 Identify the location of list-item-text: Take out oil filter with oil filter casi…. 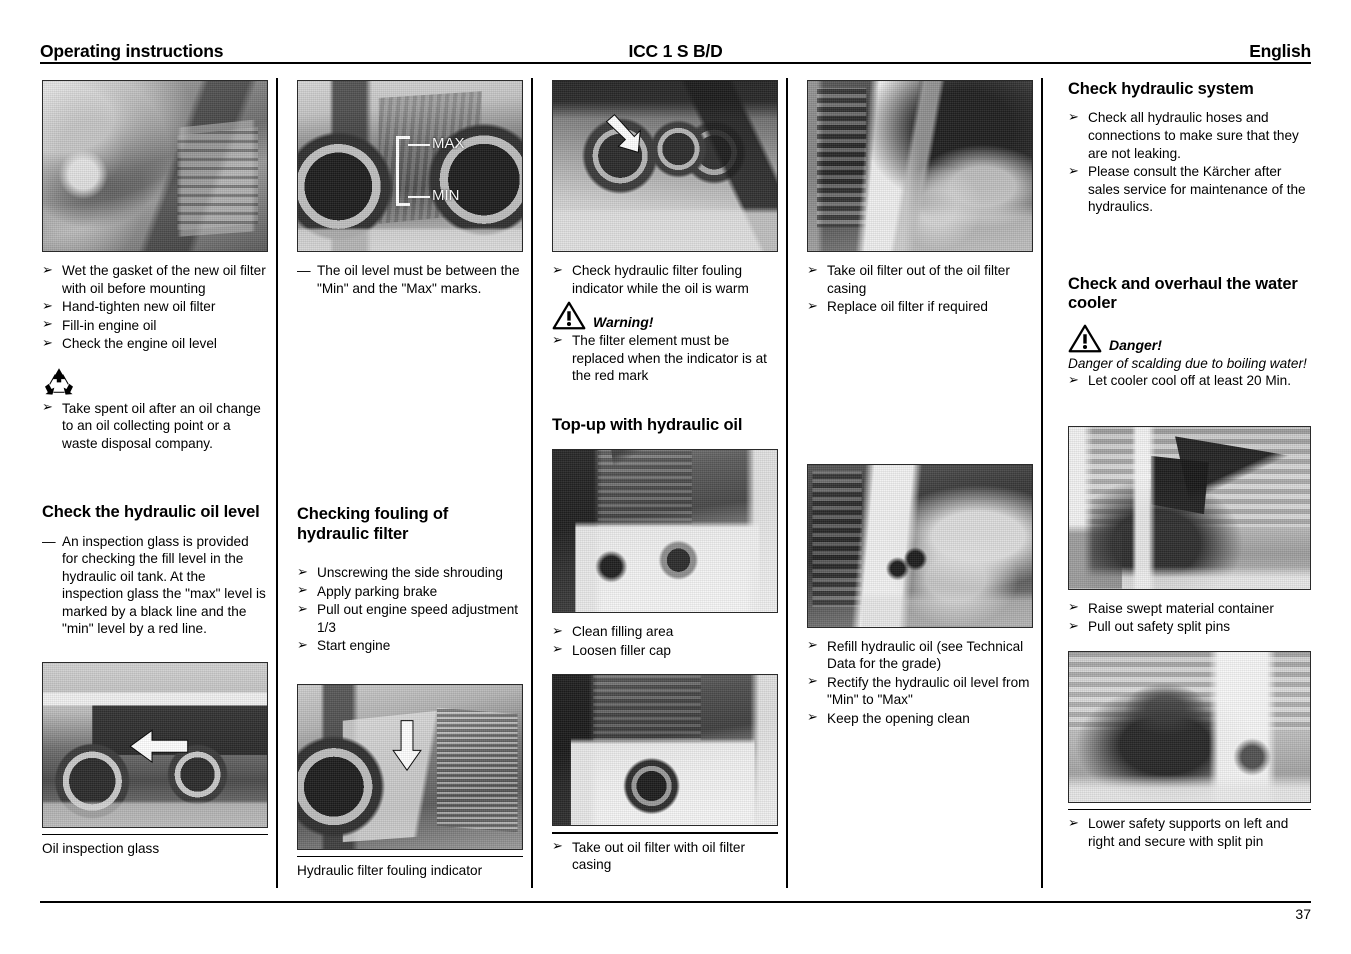
(659, 856).